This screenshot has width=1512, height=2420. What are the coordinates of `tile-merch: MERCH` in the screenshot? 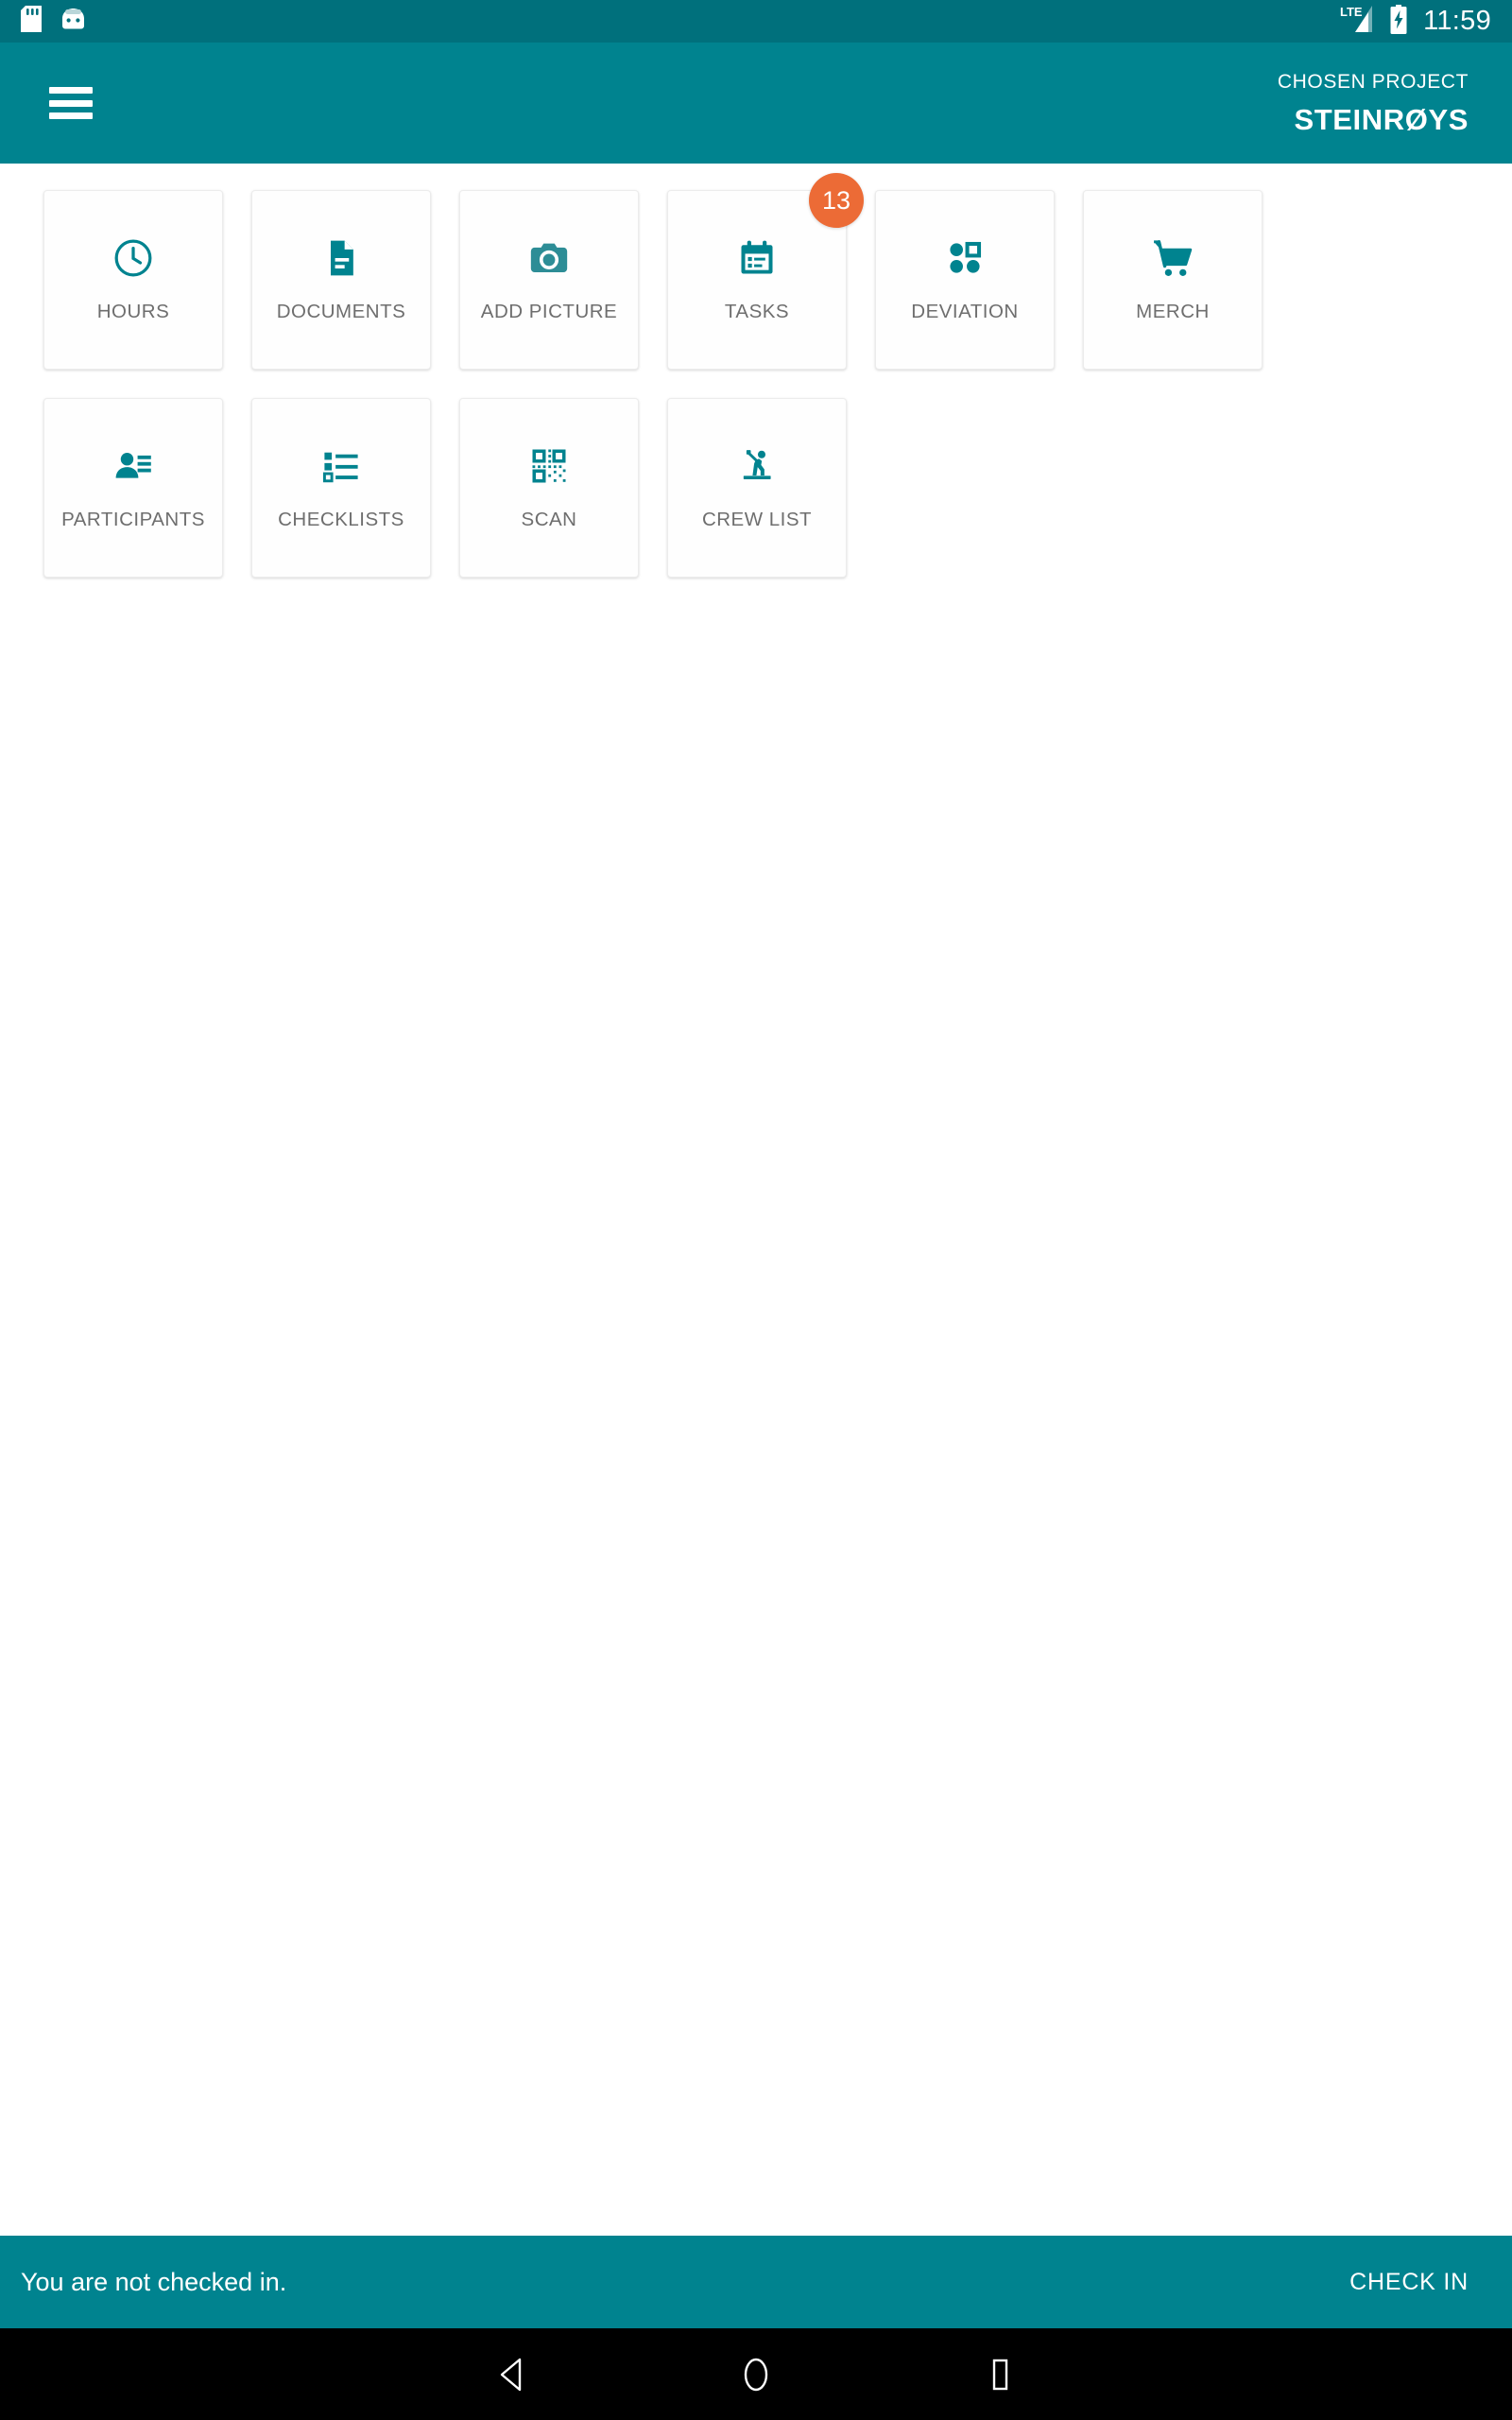 It's located at (1173, 280).